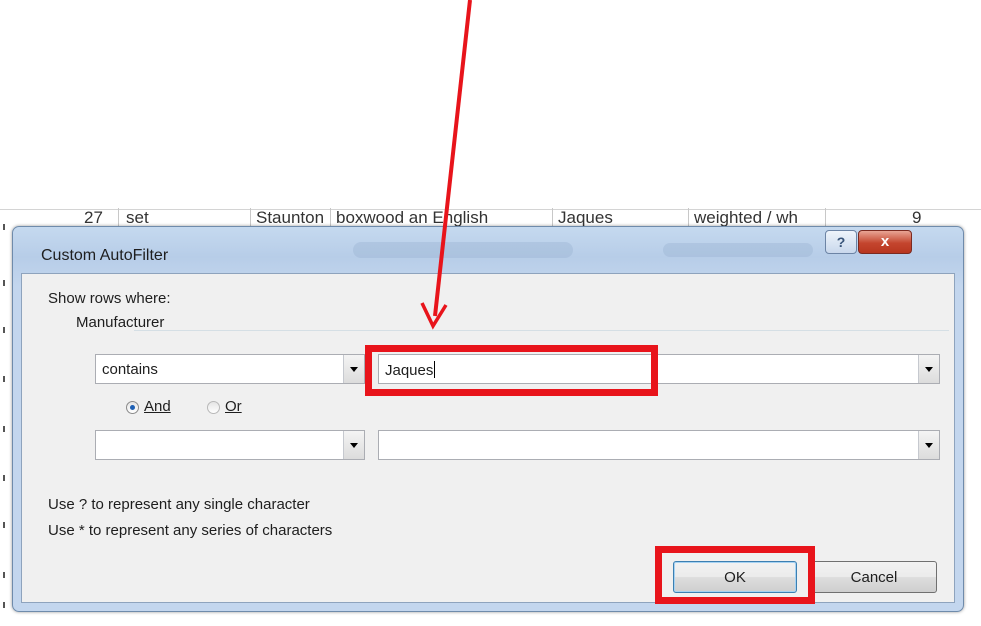 The height and width of the screenshot is (626, 981). What do you see at coordinates (452, 158) in the screenshot?
I see `arrow-shaft` at bounding box center [452, 158].